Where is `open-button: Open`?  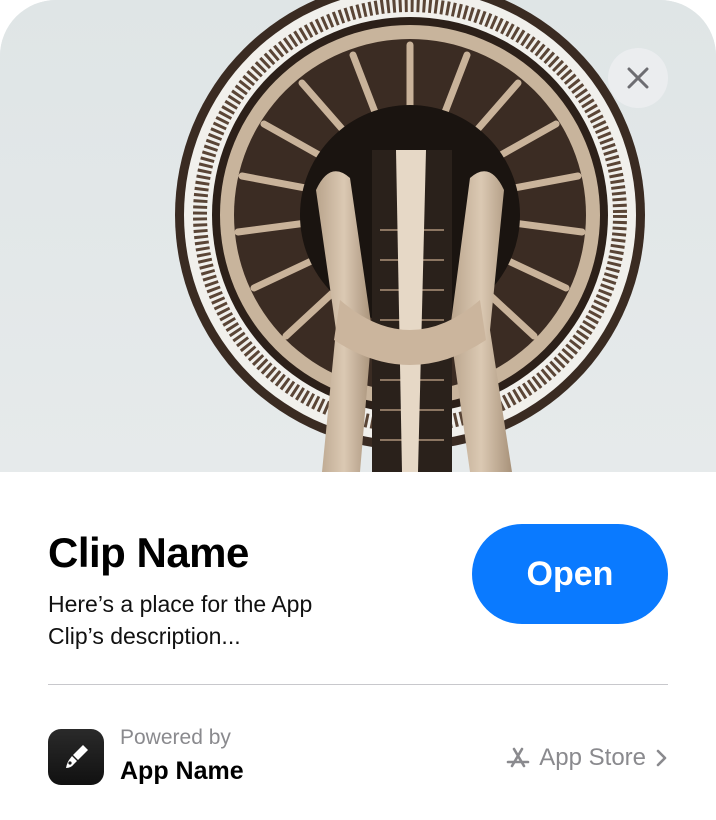
open-button: Open is located at coordinates (570, 574).